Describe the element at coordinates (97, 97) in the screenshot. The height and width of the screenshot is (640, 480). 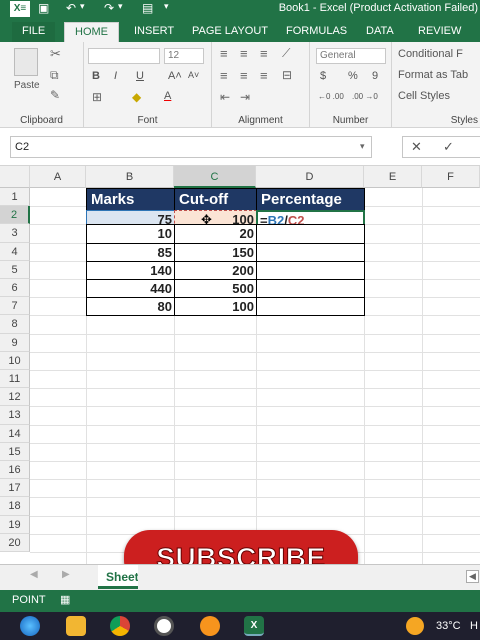
I see `borders-icon: ⊞` at that location.